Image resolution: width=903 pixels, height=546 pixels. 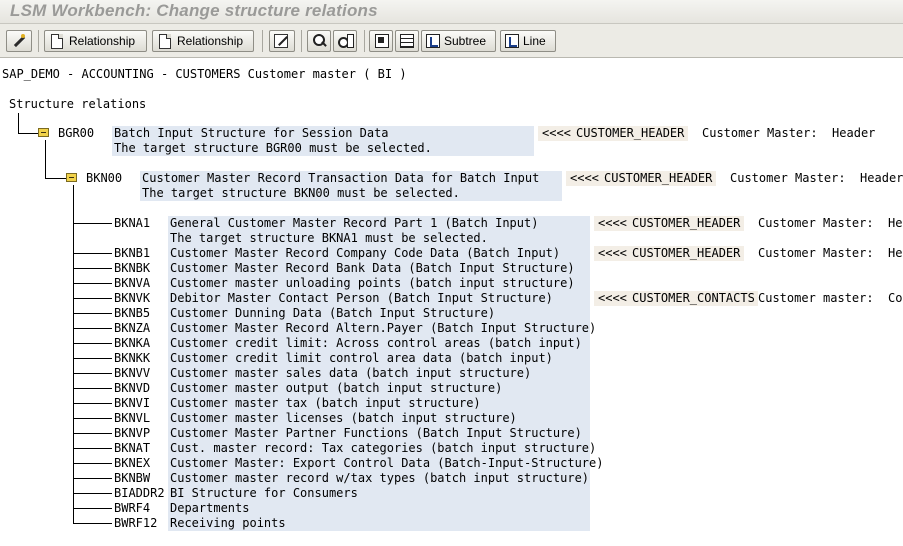 I want to click on edit-button, so click(x=282, y=41).